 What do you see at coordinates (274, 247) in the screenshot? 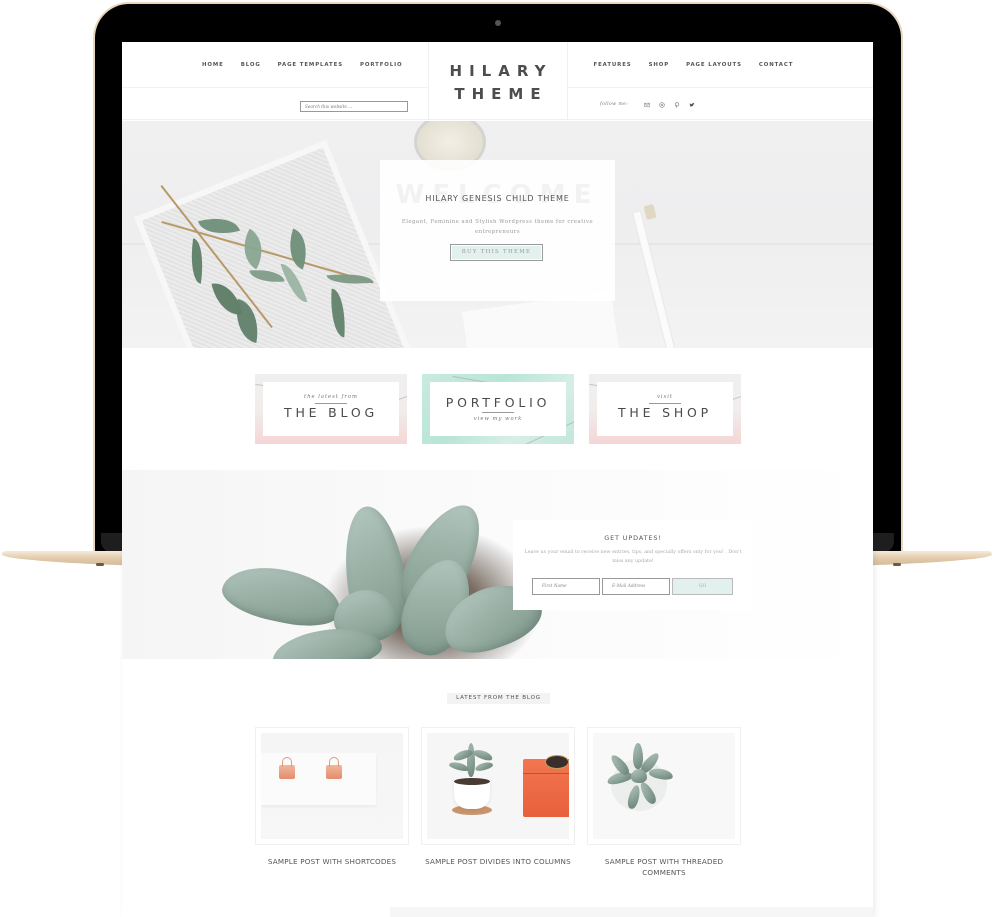
I see `hero-notebook-image` at bounding box center [274, 247].